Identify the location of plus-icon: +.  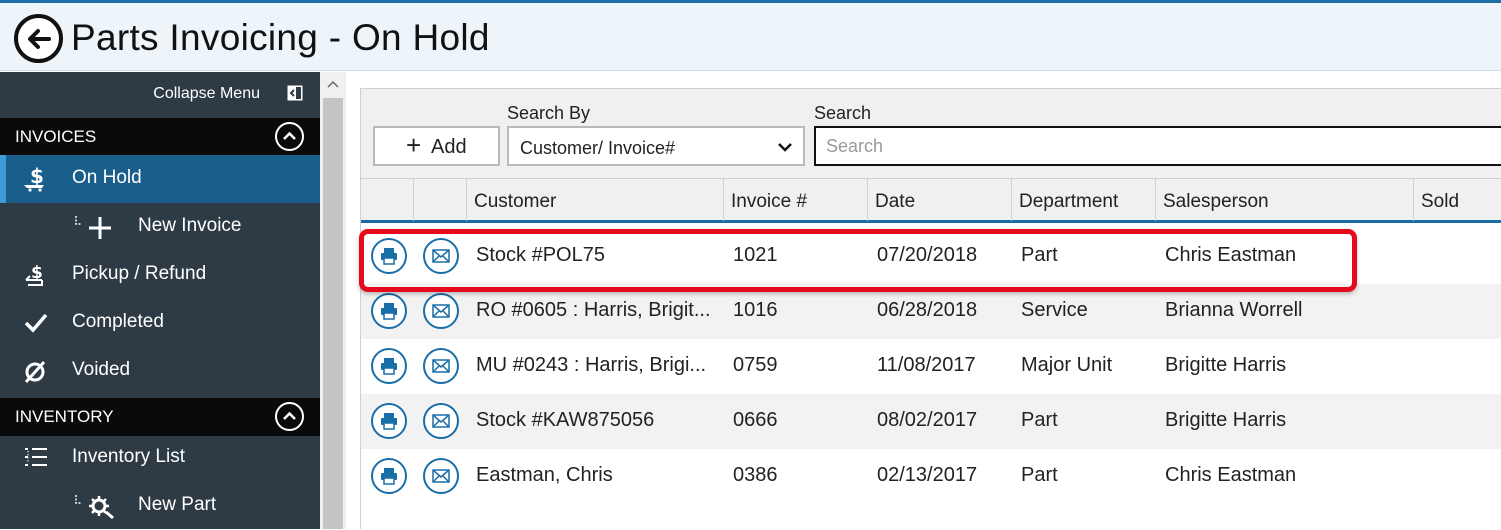
(414, 145).